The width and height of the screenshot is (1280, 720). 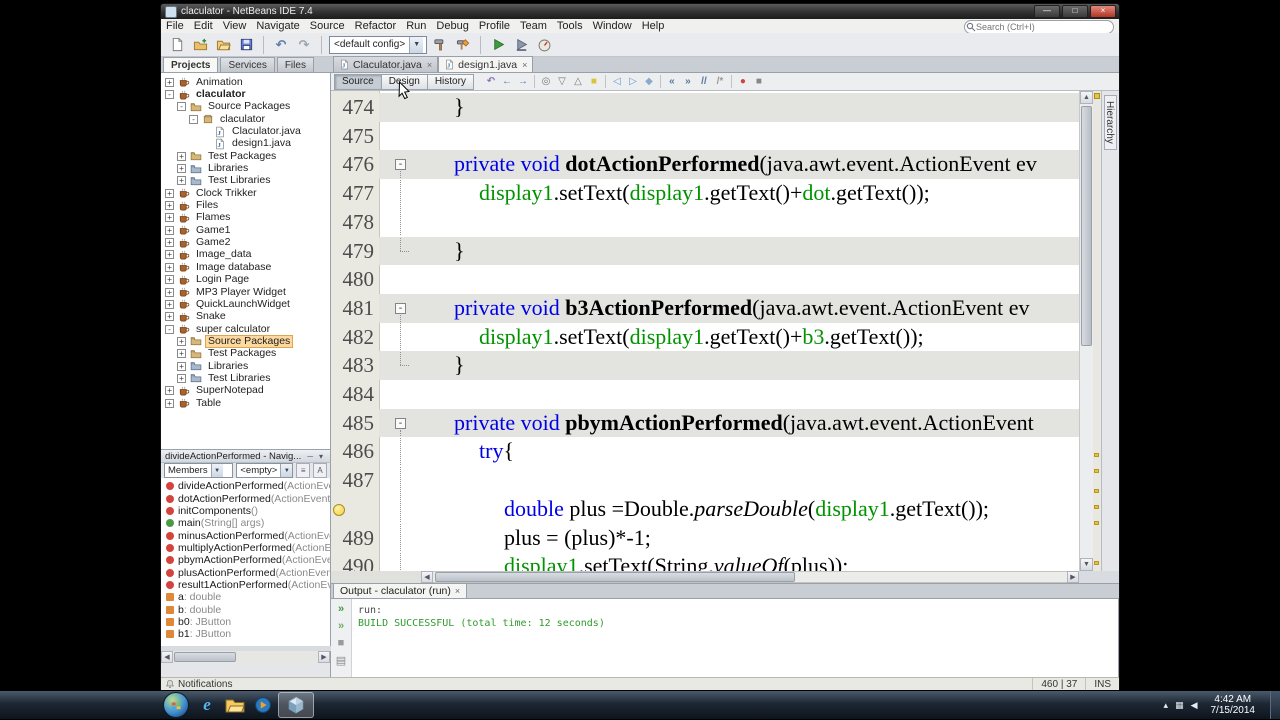 I want to click on scroll-down-icon: ▼, so click(x=1086, y=564).